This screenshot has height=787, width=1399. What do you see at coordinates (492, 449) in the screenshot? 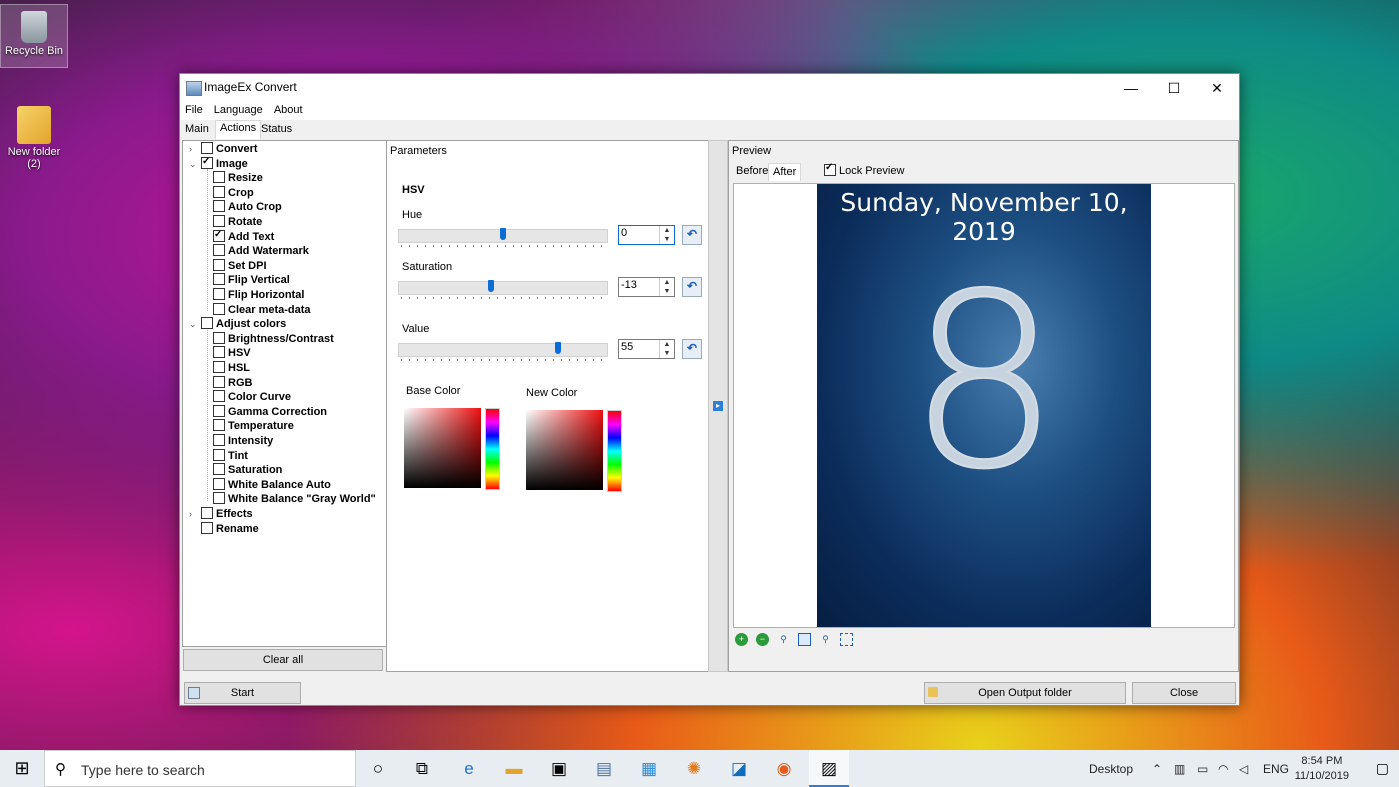
I see `base-color-hue-bar` at bounding box center [492, 449].